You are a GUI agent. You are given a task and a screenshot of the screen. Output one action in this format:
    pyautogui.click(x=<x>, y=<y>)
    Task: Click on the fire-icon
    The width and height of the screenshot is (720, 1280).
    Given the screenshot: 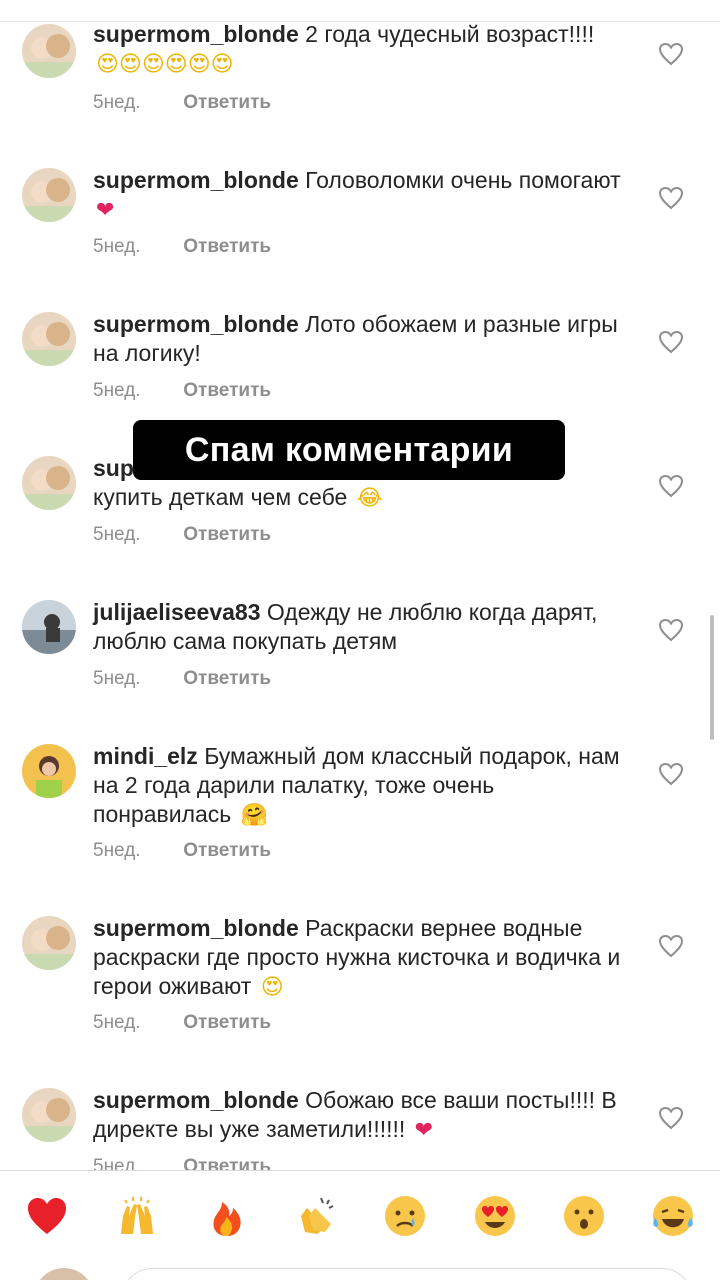 What is the action you would take?
    pyautogui.click(x=227, y=1219)
    